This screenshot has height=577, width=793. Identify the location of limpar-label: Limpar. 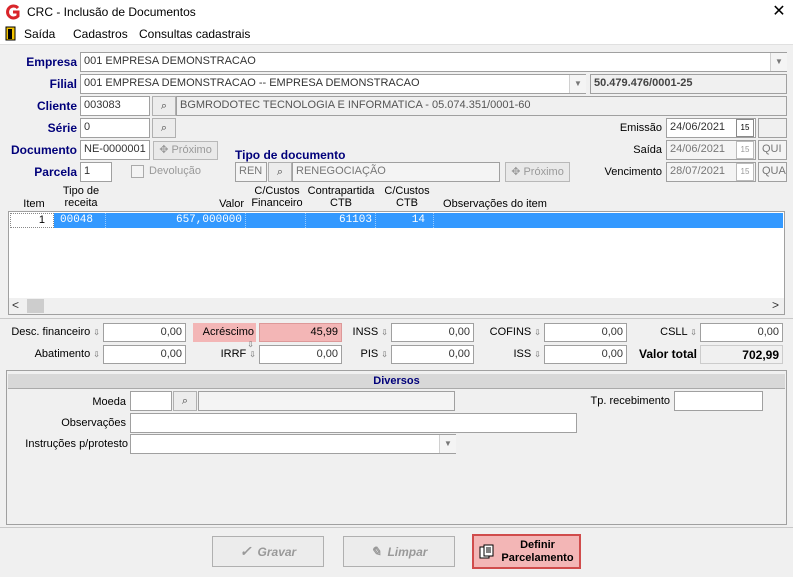
(407, 551).